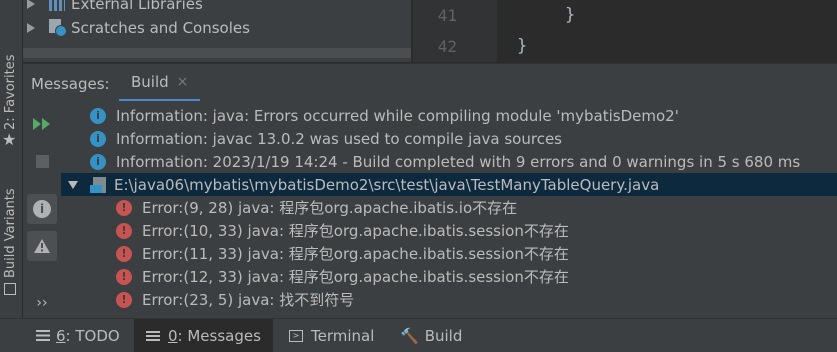 The image size is (837, 352). I want to click on build-variants-label: Build Variants, so click(10, 233).